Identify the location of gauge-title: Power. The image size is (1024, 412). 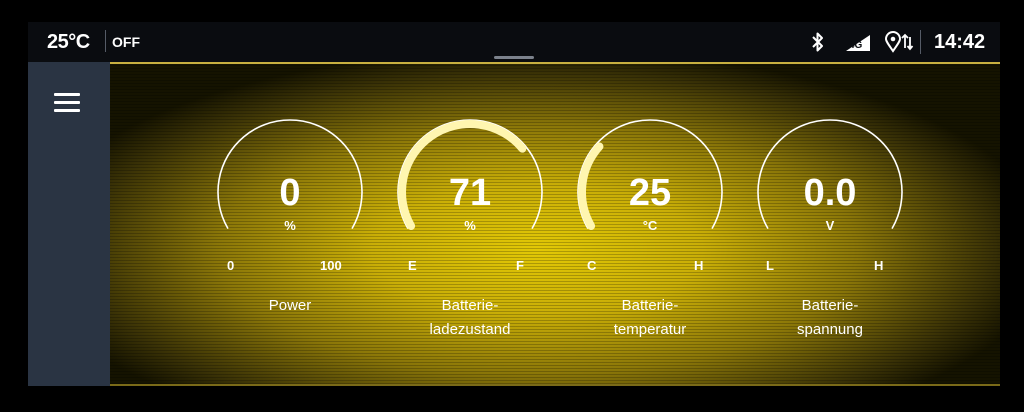
(290, 306).